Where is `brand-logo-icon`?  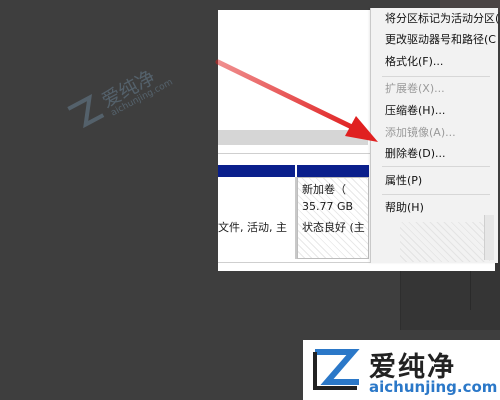 brand-logo-icon is located at coordinates (336, 369).